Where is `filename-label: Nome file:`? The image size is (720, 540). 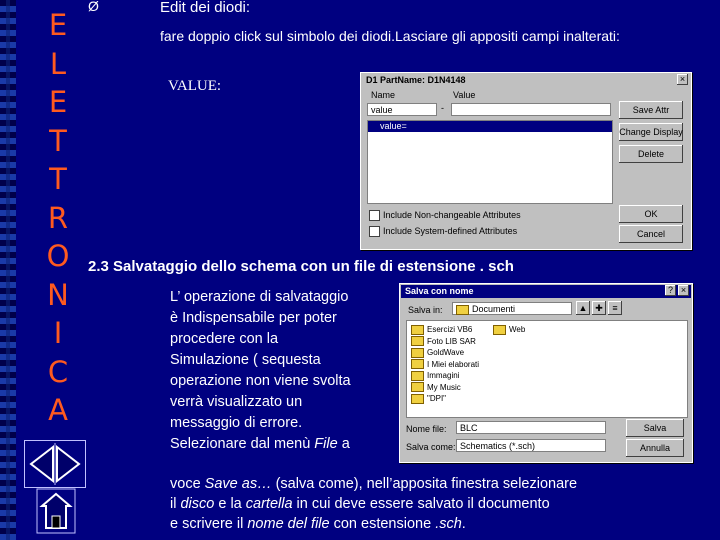 filename-label: Nome file: is located at coordinates (426, 429).